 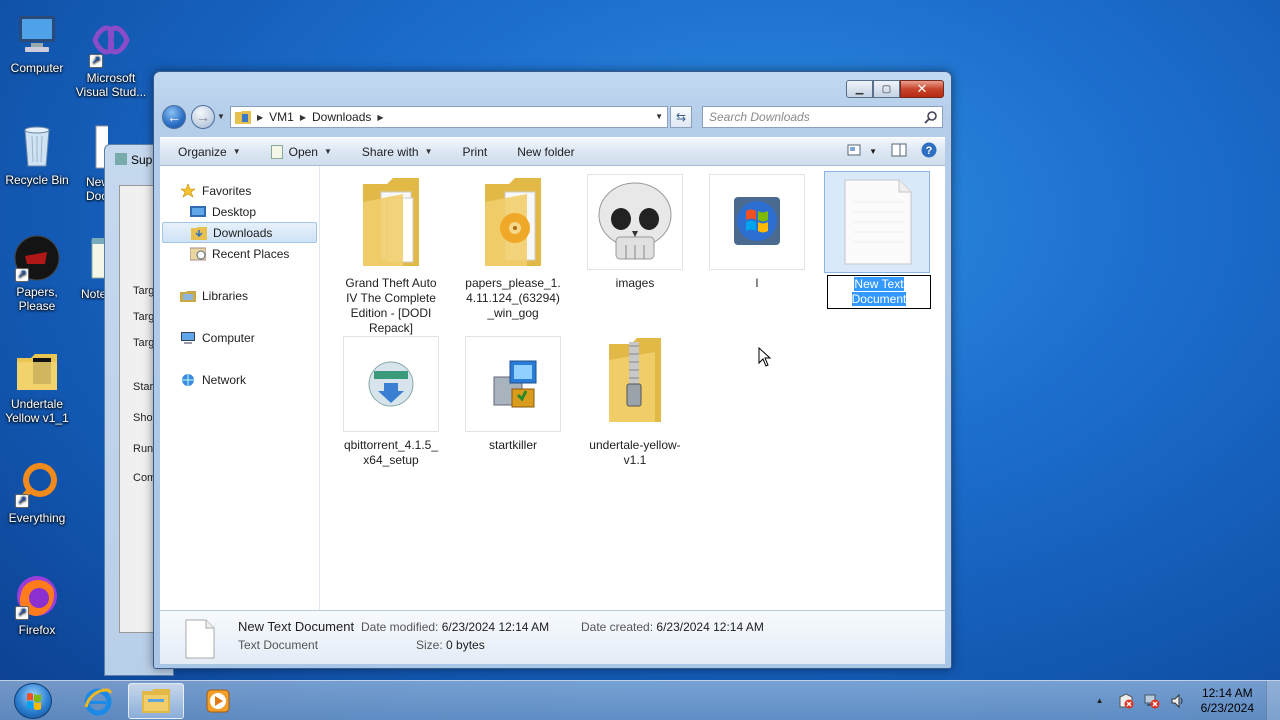 I want to click on start-button, so click(x=33, y=701).